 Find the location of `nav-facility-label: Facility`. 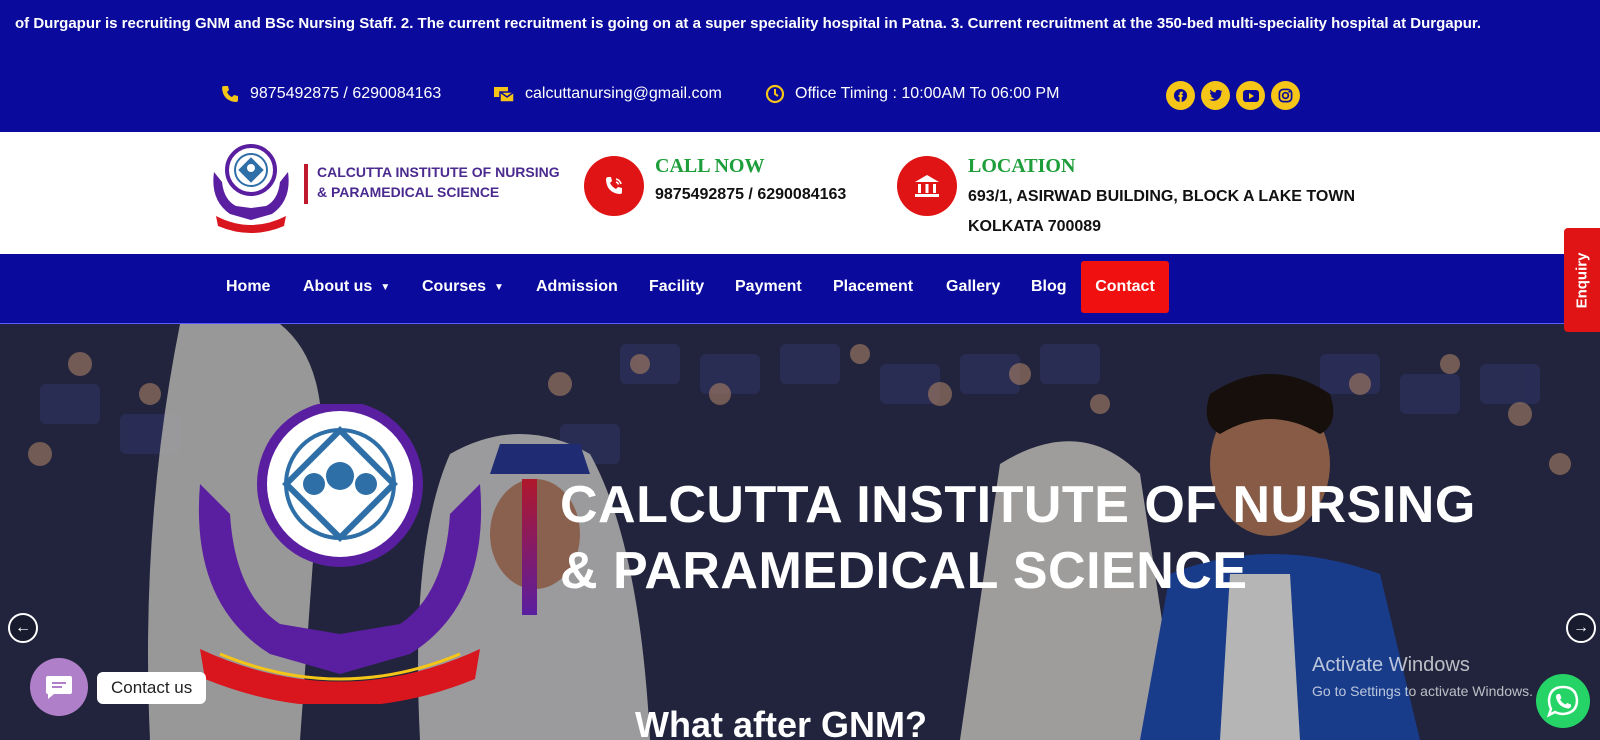

nav-facility-label: Facility is located at coordinates (677, 286).